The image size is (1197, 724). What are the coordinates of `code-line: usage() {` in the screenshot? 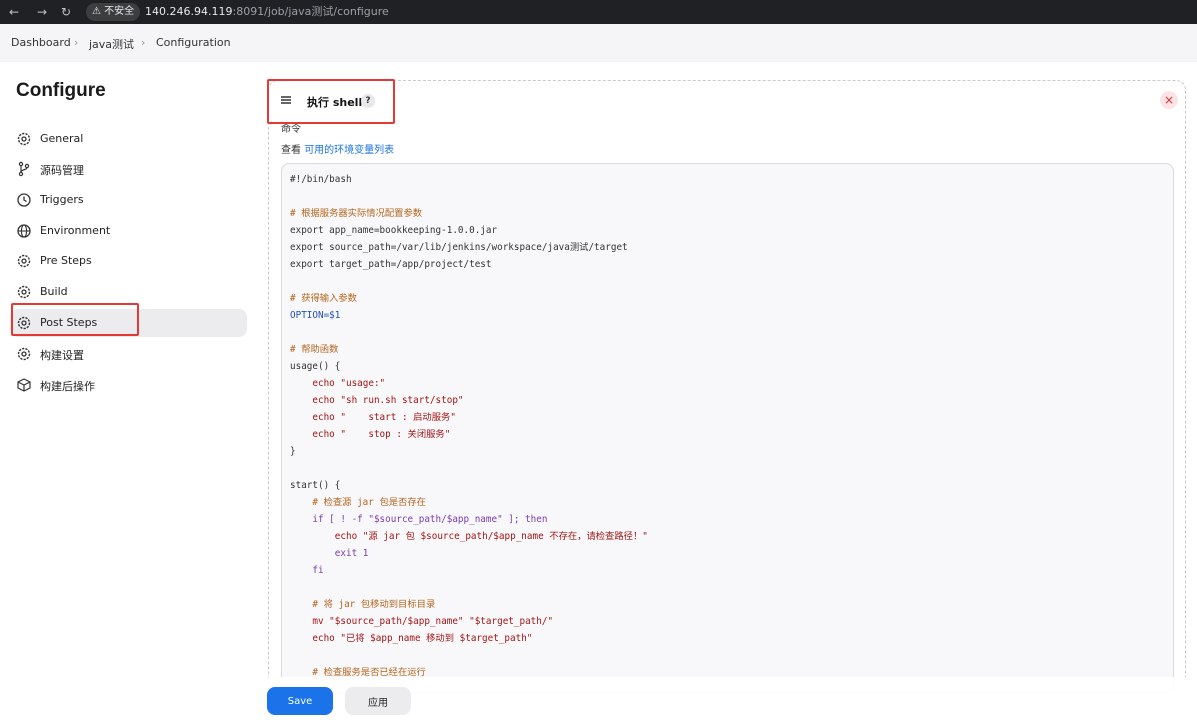 It's located at (315, 366).